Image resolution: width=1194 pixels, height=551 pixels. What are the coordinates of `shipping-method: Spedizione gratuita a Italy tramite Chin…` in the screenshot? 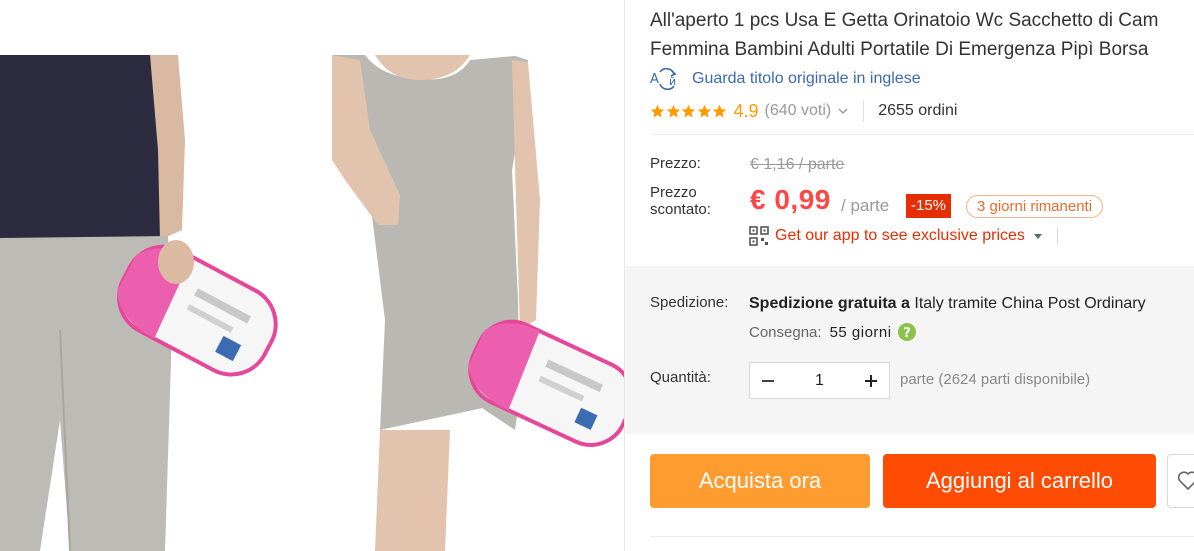 It's located at (947, 304).